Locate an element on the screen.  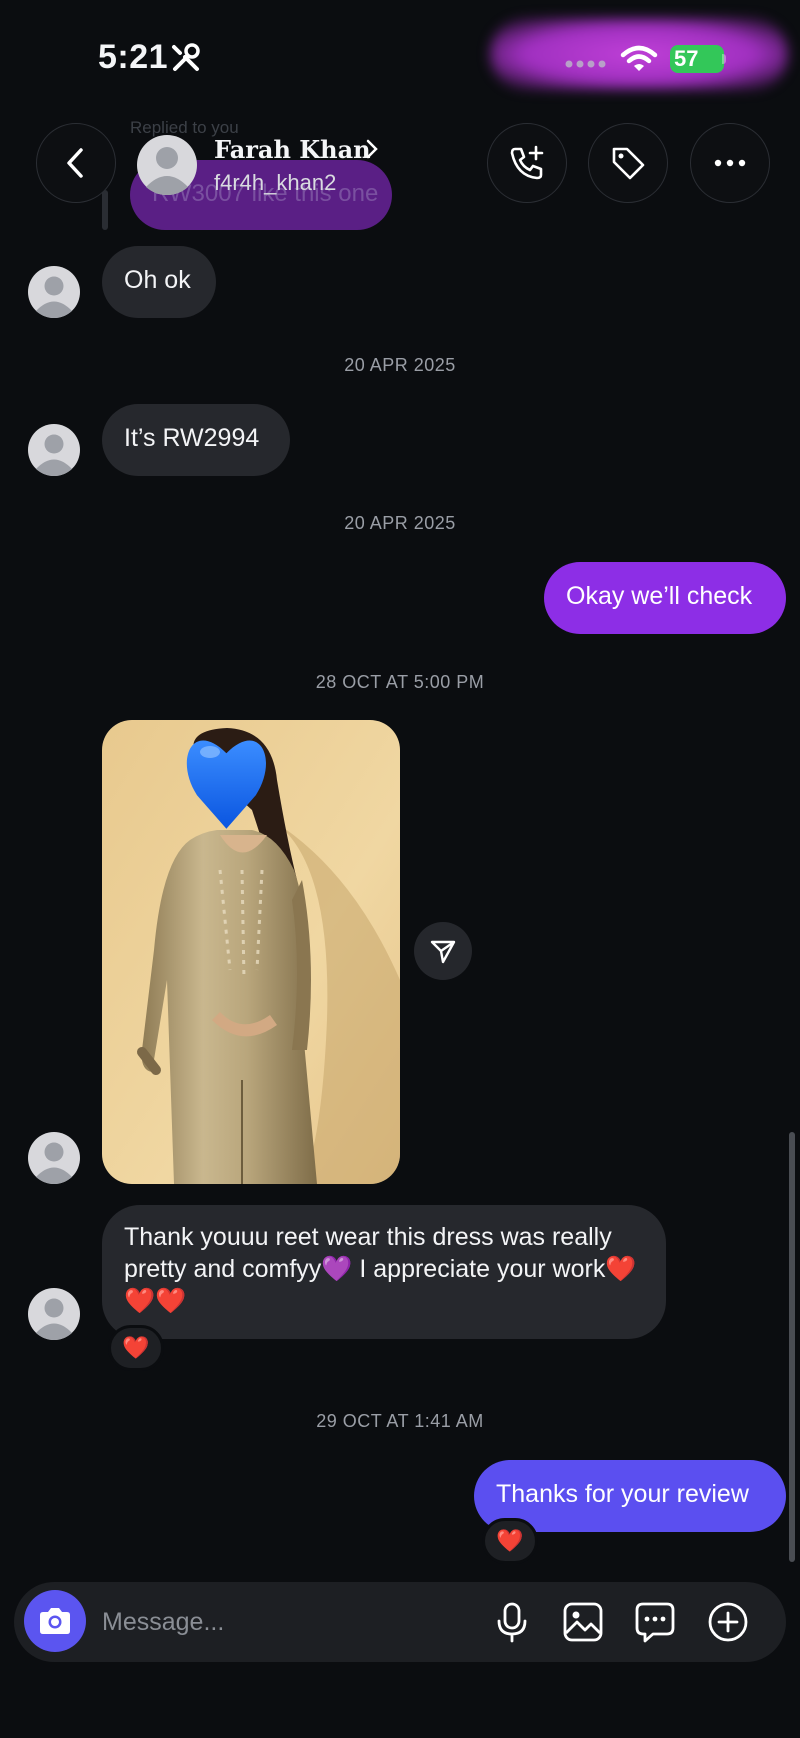
header-avatar is located at coordinates (167, 165).